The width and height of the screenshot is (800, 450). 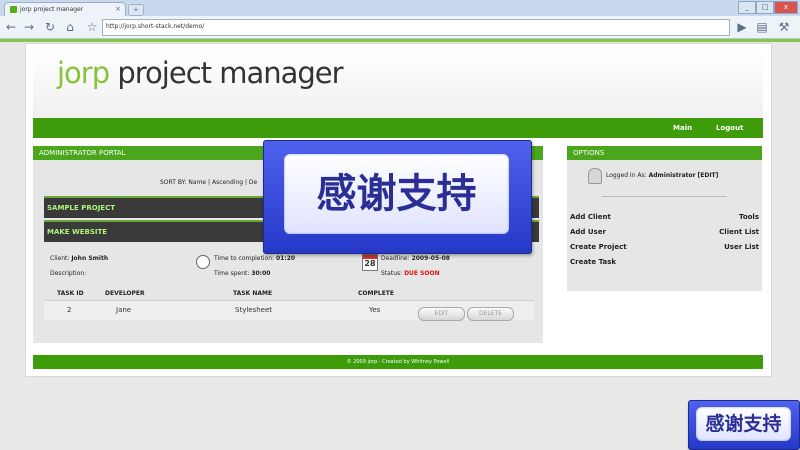 What do you see at coordinates (708, 175) in the screenshot?
I see `edit-profile-link: [EDIT]` at bounding box center [708, 175].